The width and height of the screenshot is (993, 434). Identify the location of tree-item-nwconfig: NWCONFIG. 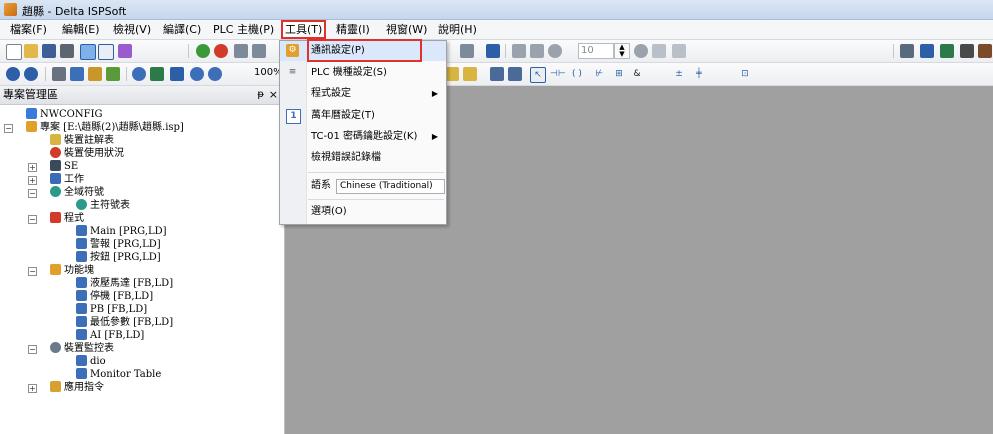
(64, 114).